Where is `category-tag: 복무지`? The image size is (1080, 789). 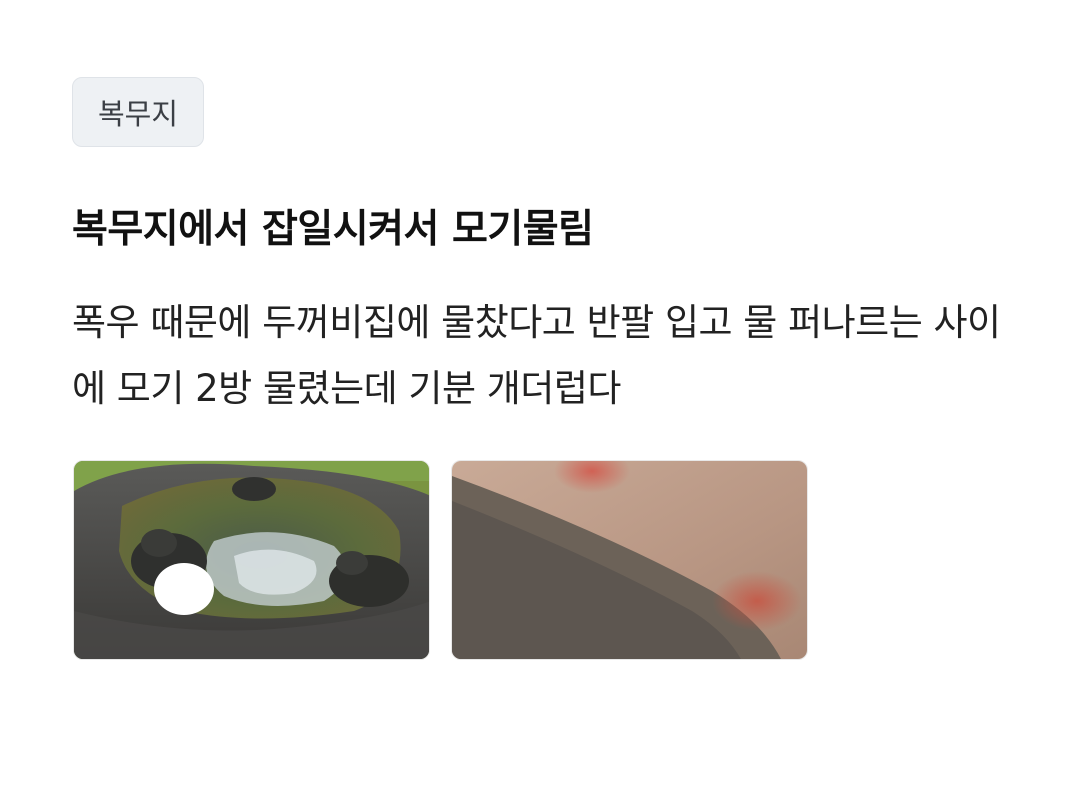
category-tag: 복무지 is located at coordinates (138, 112).